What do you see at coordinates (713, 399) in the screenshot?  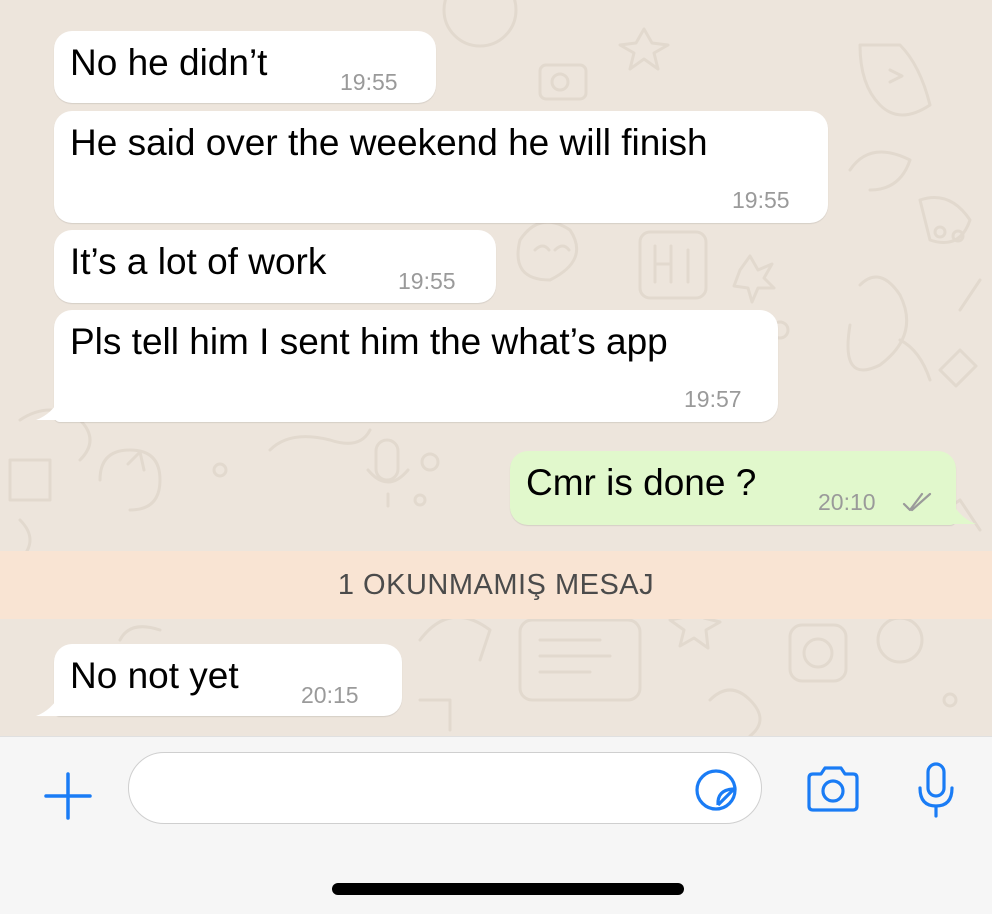 I see `message-time: 19:57` at bounding box center [713, 399].